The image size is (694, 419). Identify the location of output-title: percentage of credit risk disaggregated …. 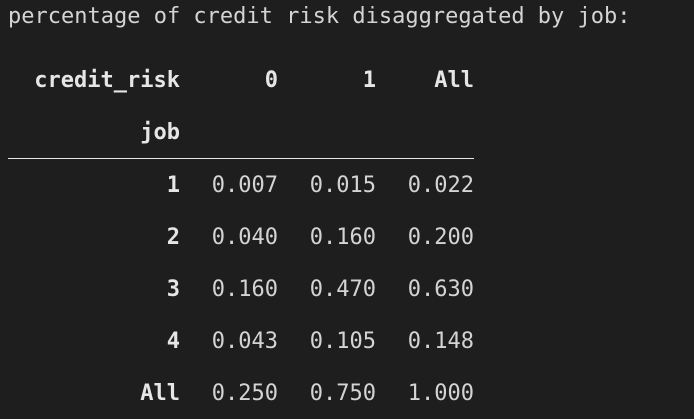
(319, 16).